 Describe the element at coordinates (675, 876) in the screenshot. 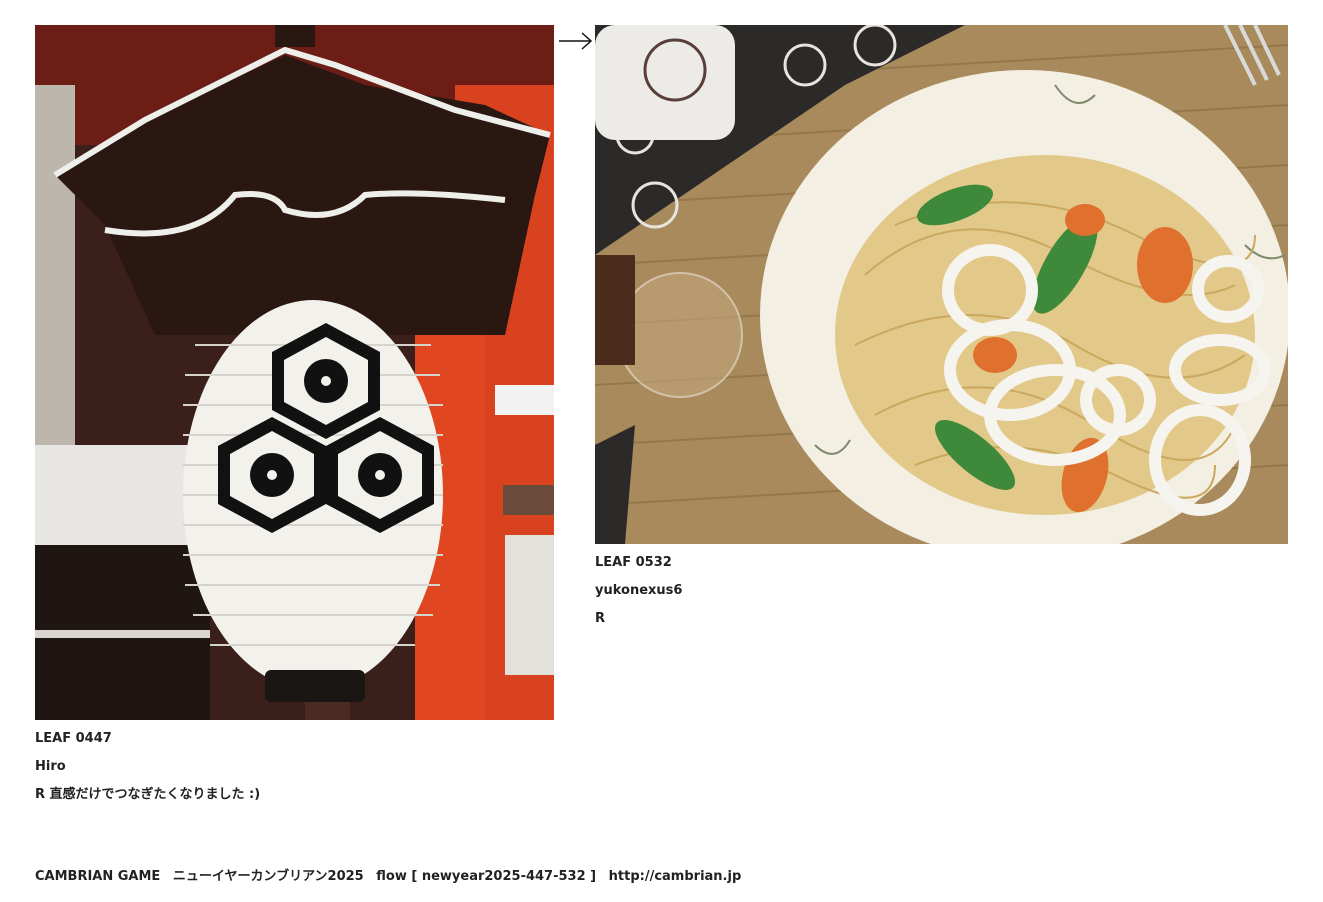

I see `site-link: http://cambrian.jp` at that location.